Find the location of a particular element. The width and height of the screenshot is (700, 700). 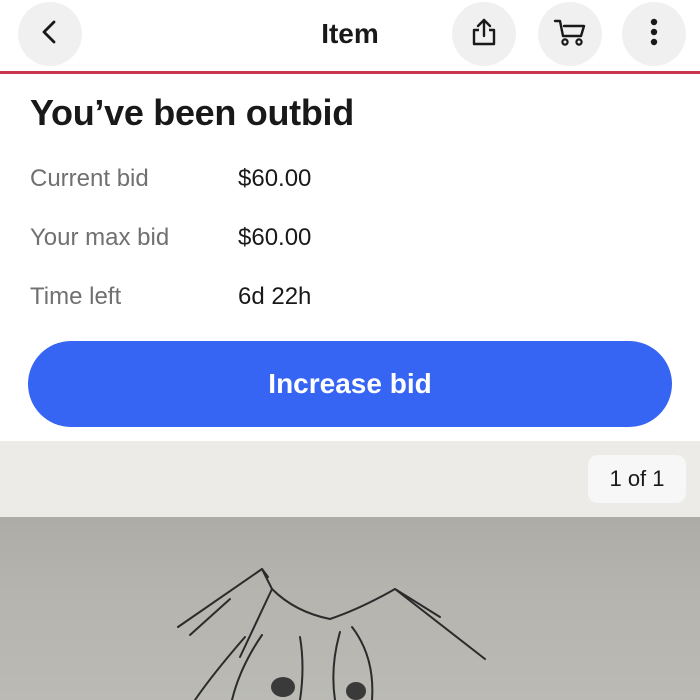

increase-bid-button: Increase bid is located at coordinates (350, 384).